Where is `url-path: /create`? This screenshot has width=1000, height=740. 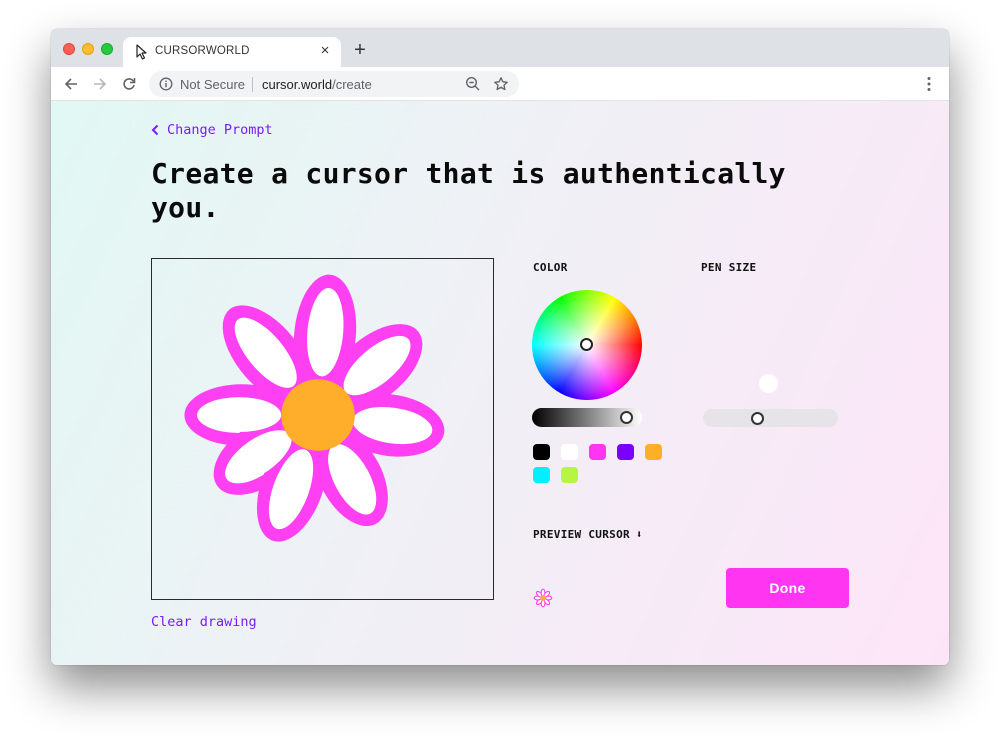 url-path: /create is located at coordinates (352, 84).